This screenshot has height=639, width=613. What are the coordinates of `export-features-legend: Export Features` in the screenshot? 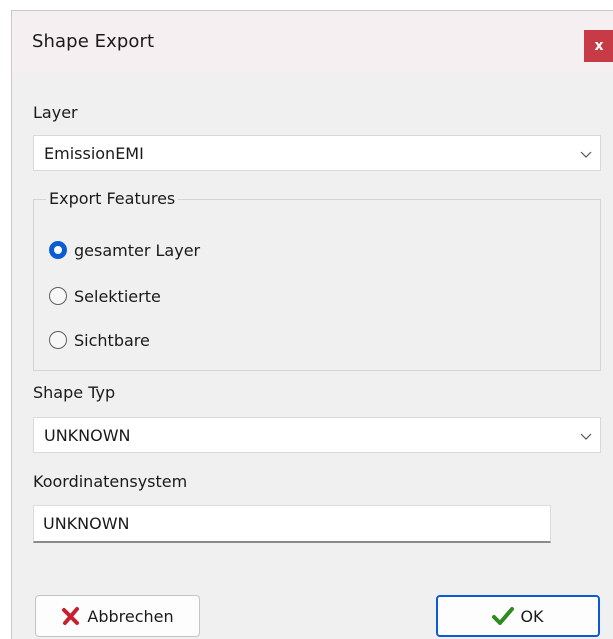 It's located at (112, 198).